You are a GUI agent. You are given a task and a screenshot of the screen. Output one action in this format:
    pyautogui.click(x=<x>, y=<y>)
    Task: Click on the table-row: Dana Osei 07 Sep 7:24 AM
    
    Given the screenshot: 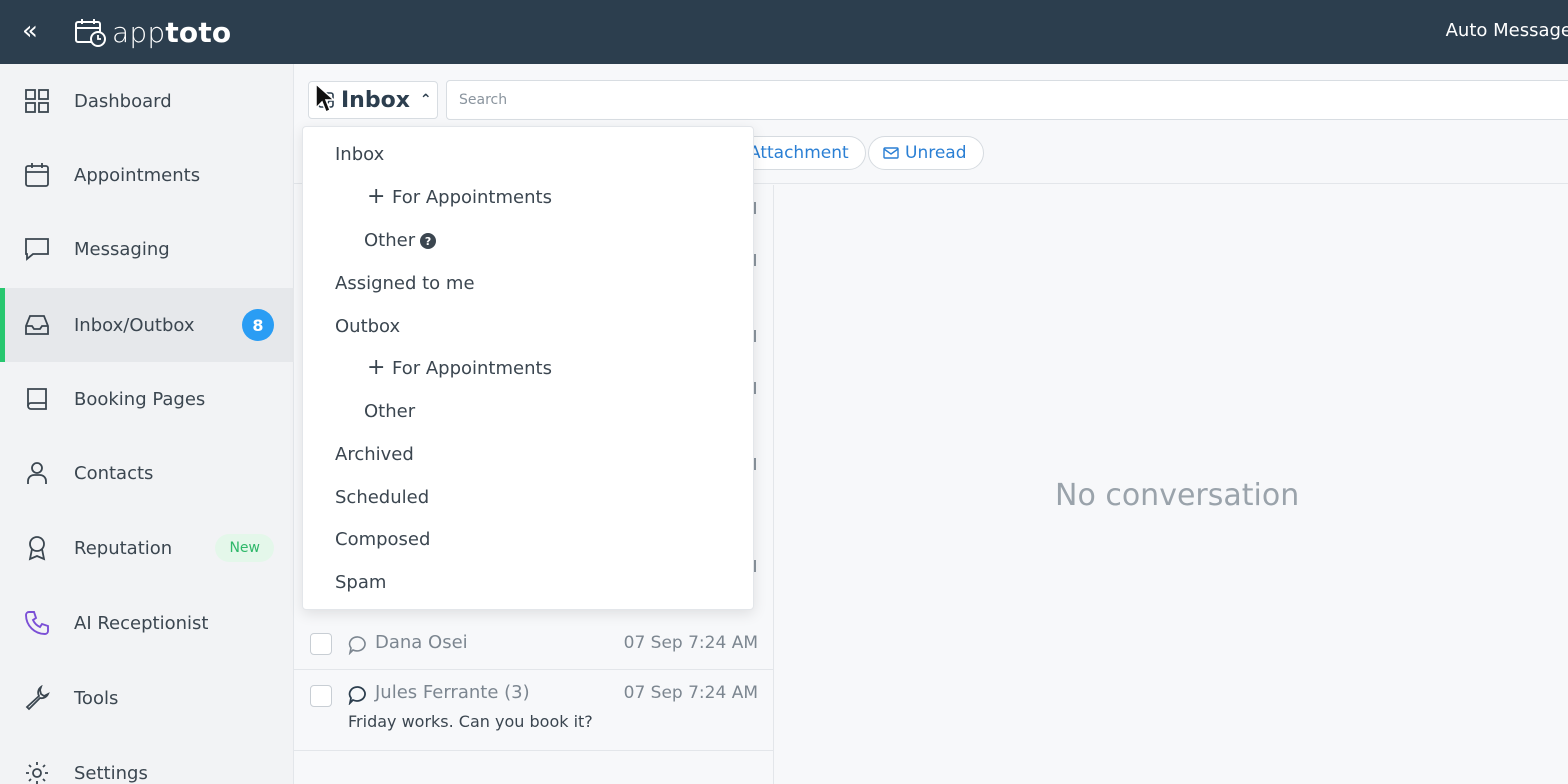 What is the action you would take?
    pyautogui.click(x=534, y=644)
    